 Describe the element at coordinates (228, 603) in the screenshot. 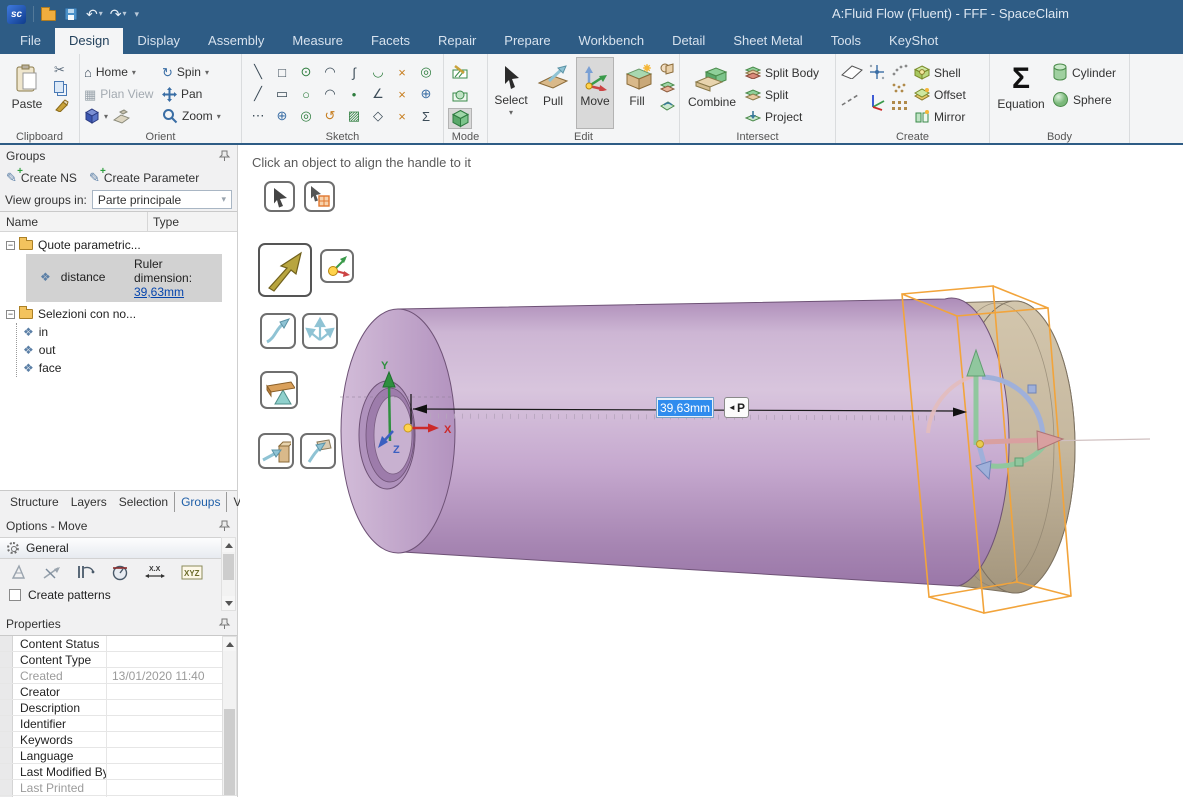

I see `scroll-down-button` at that location.